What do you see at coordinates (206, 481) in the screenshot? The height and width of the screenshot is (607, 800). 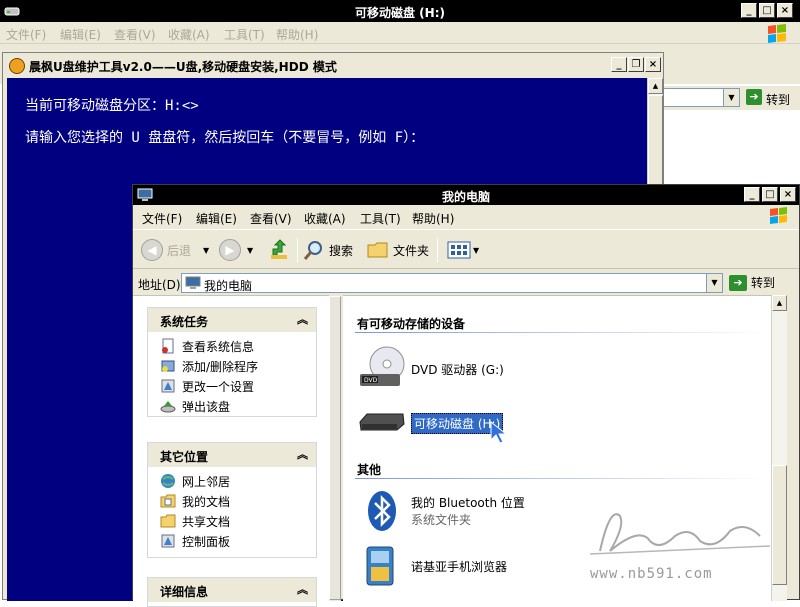 I see `place-label: 网上邻居` at bounding box center [206, 481].